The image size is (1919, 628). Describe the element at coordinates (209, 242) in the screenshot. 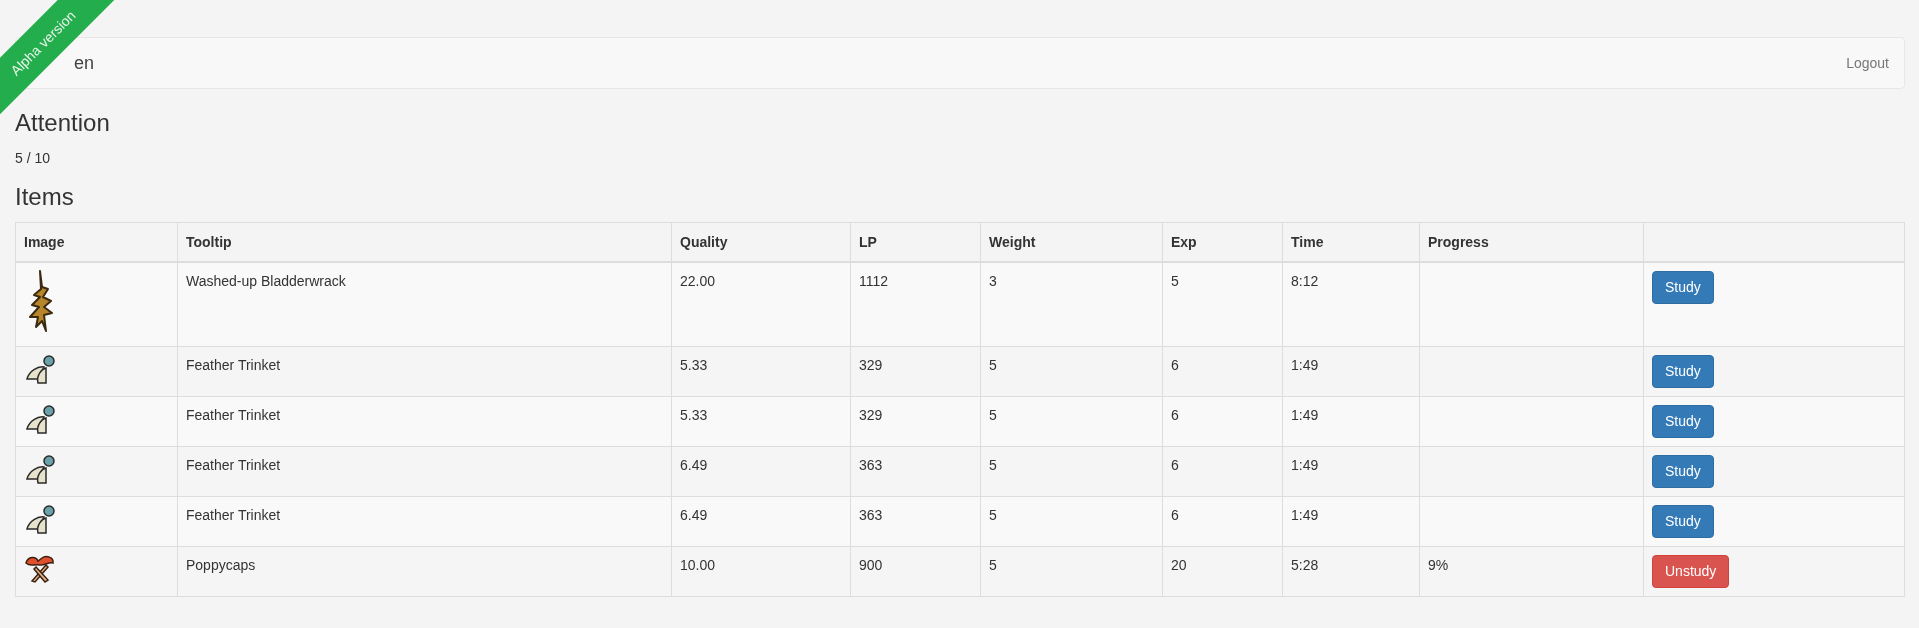

I see `column-header: Tooltip` at that location.